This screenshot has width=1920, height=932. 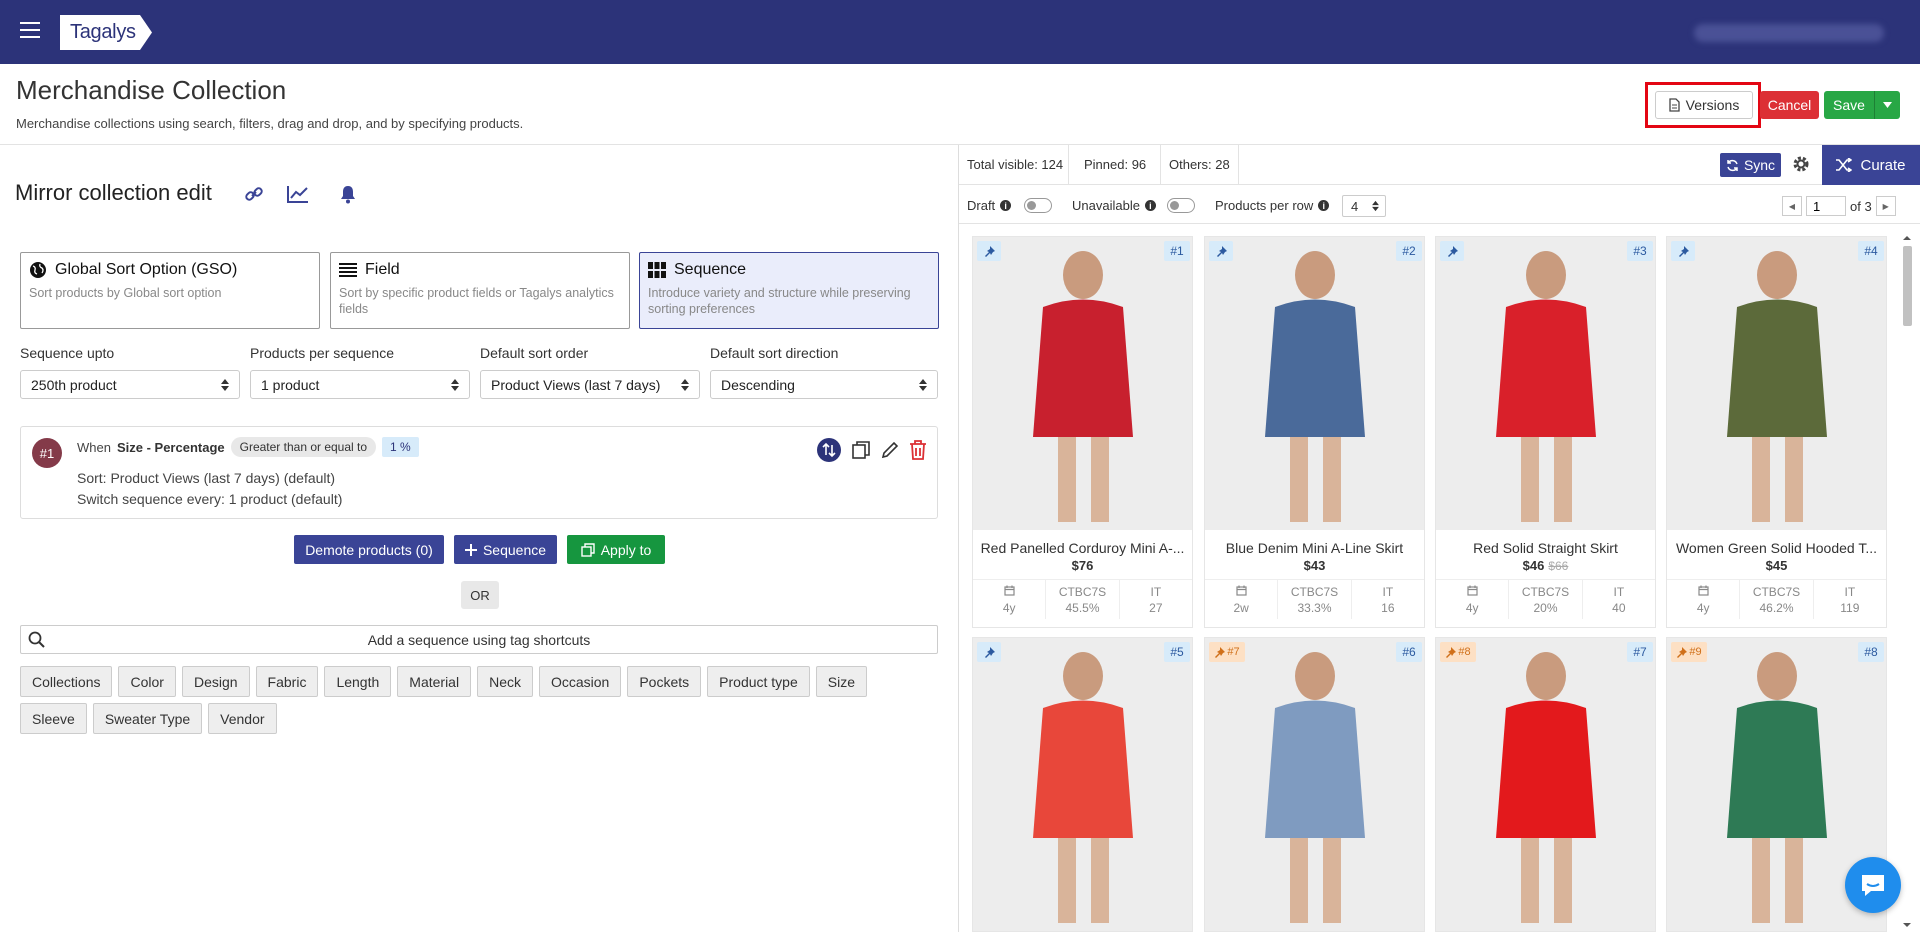 What do you see at coordinates (1883, 165) in the screenshot?
I see `curate-label: Curate` at bounding box center [1883, 165].